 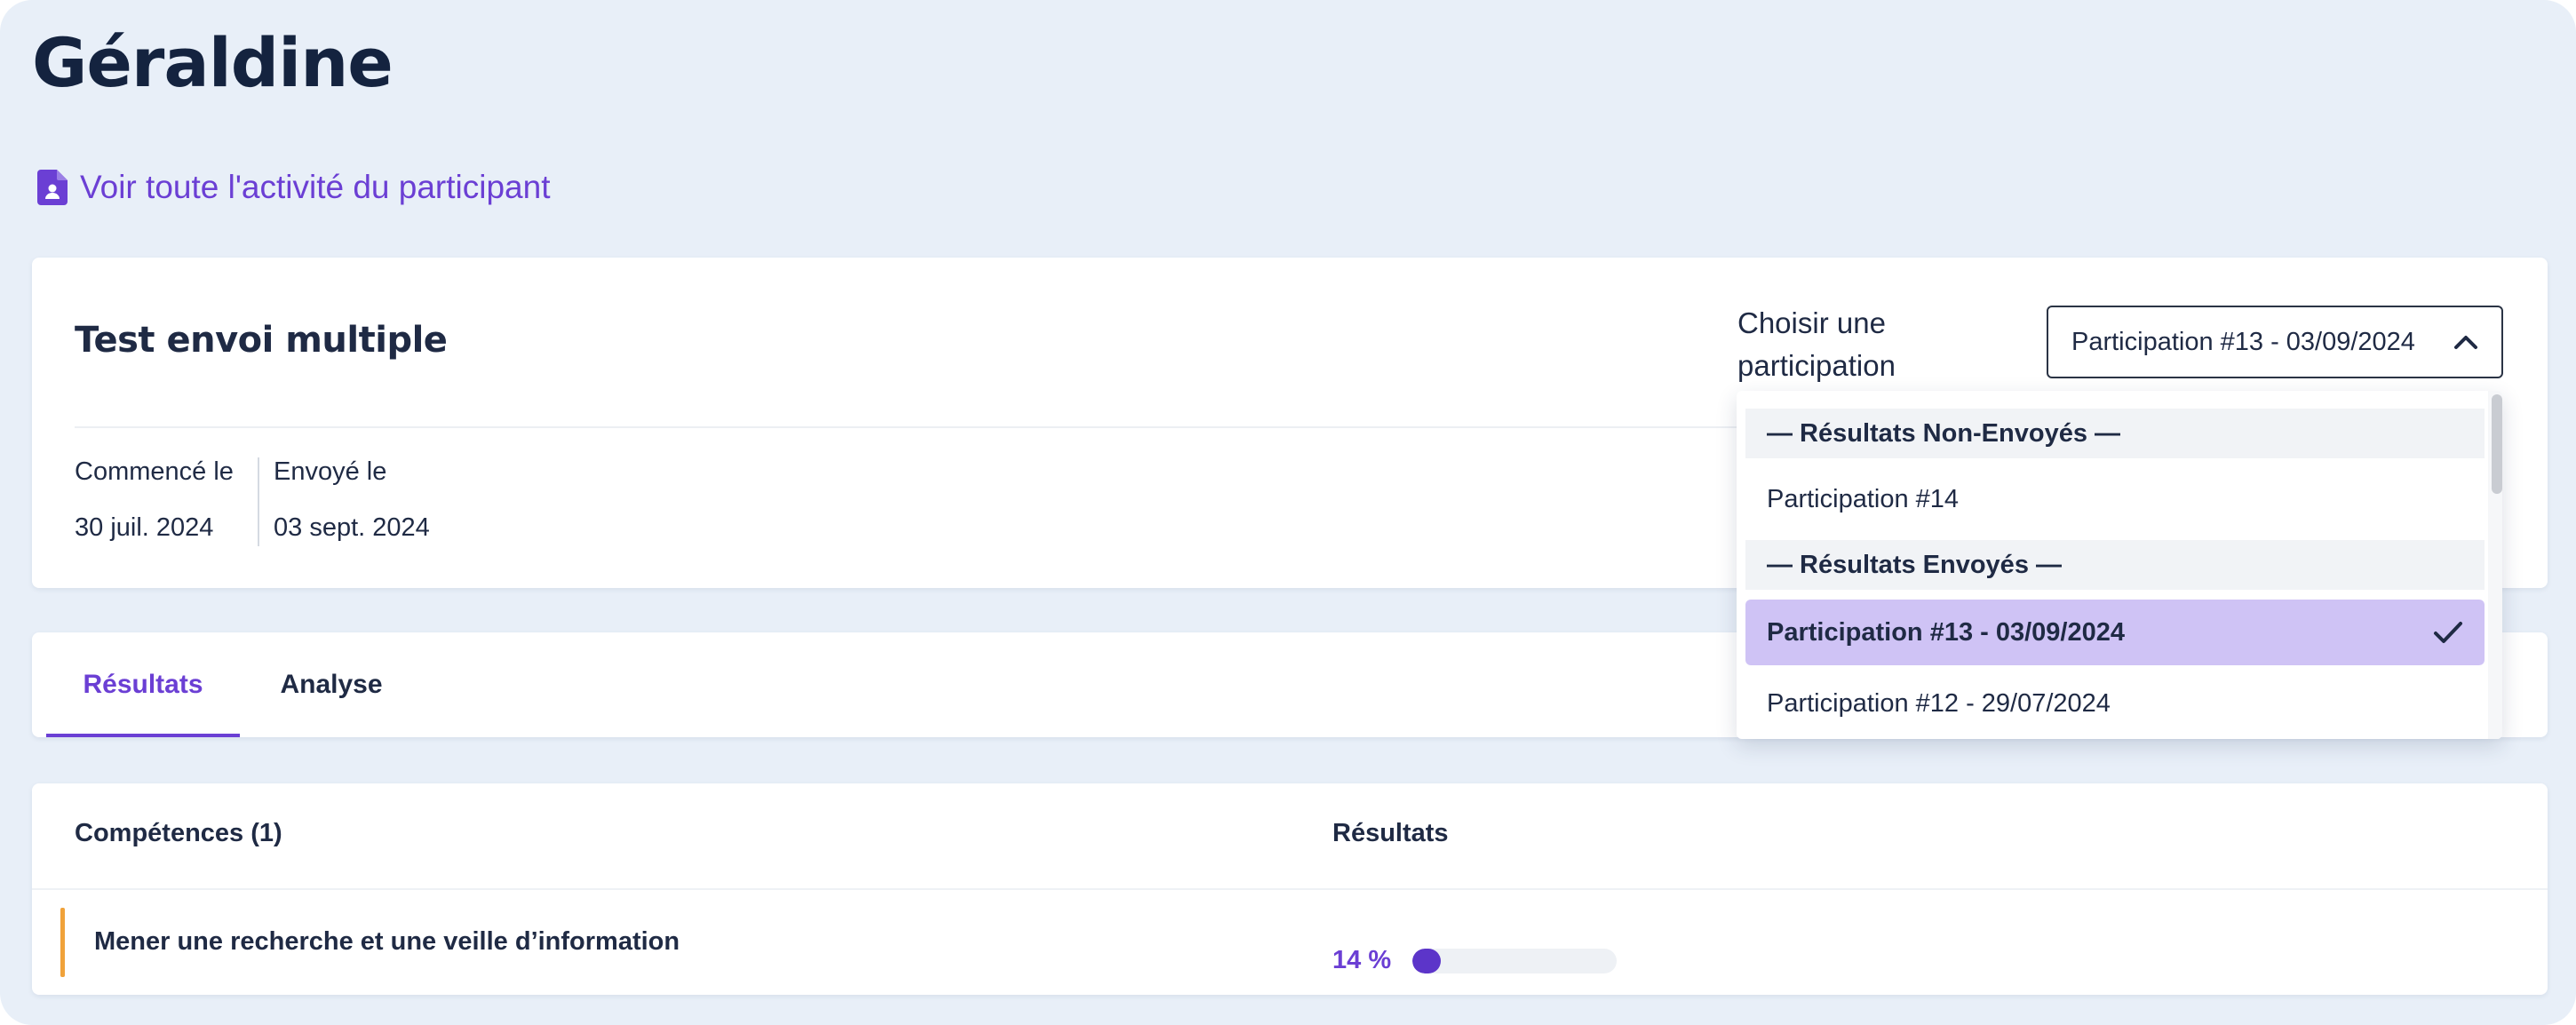 I want to click on result-percent: 14 %, so click(x=1362, y=960).